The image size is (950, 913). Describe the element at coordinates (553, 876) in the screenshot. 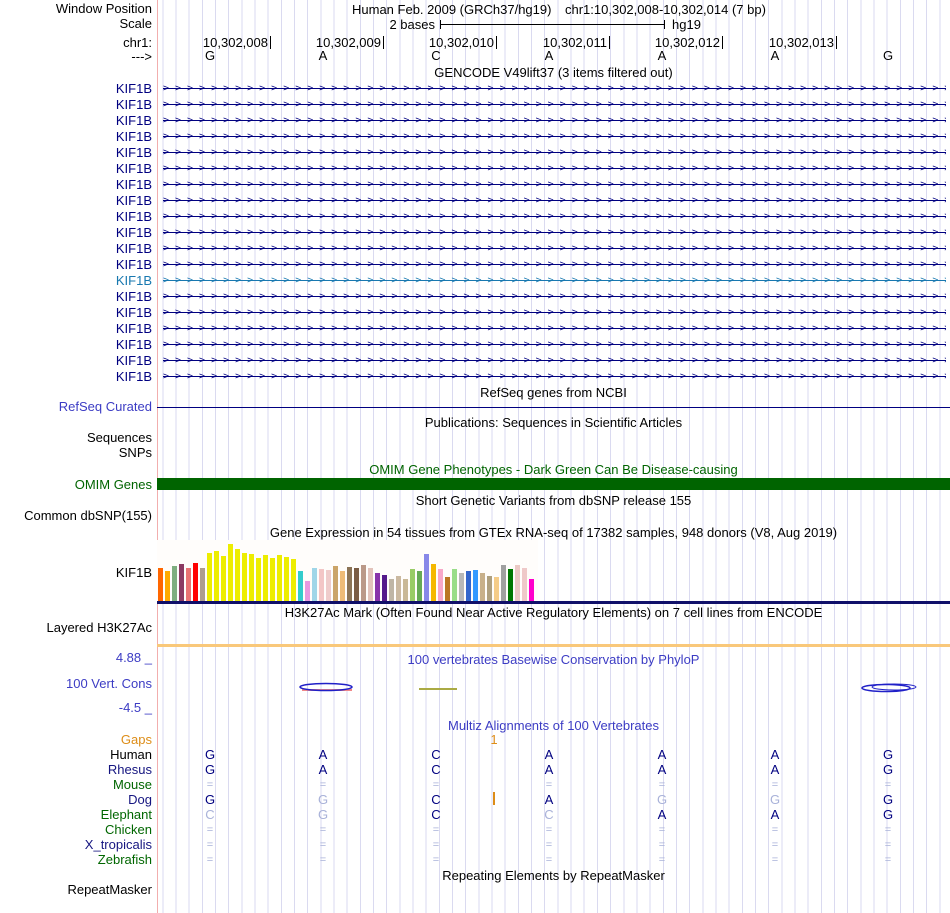

I see `repeatmasker-track-title: Repeating Elements by RepeatMasker` at that location.